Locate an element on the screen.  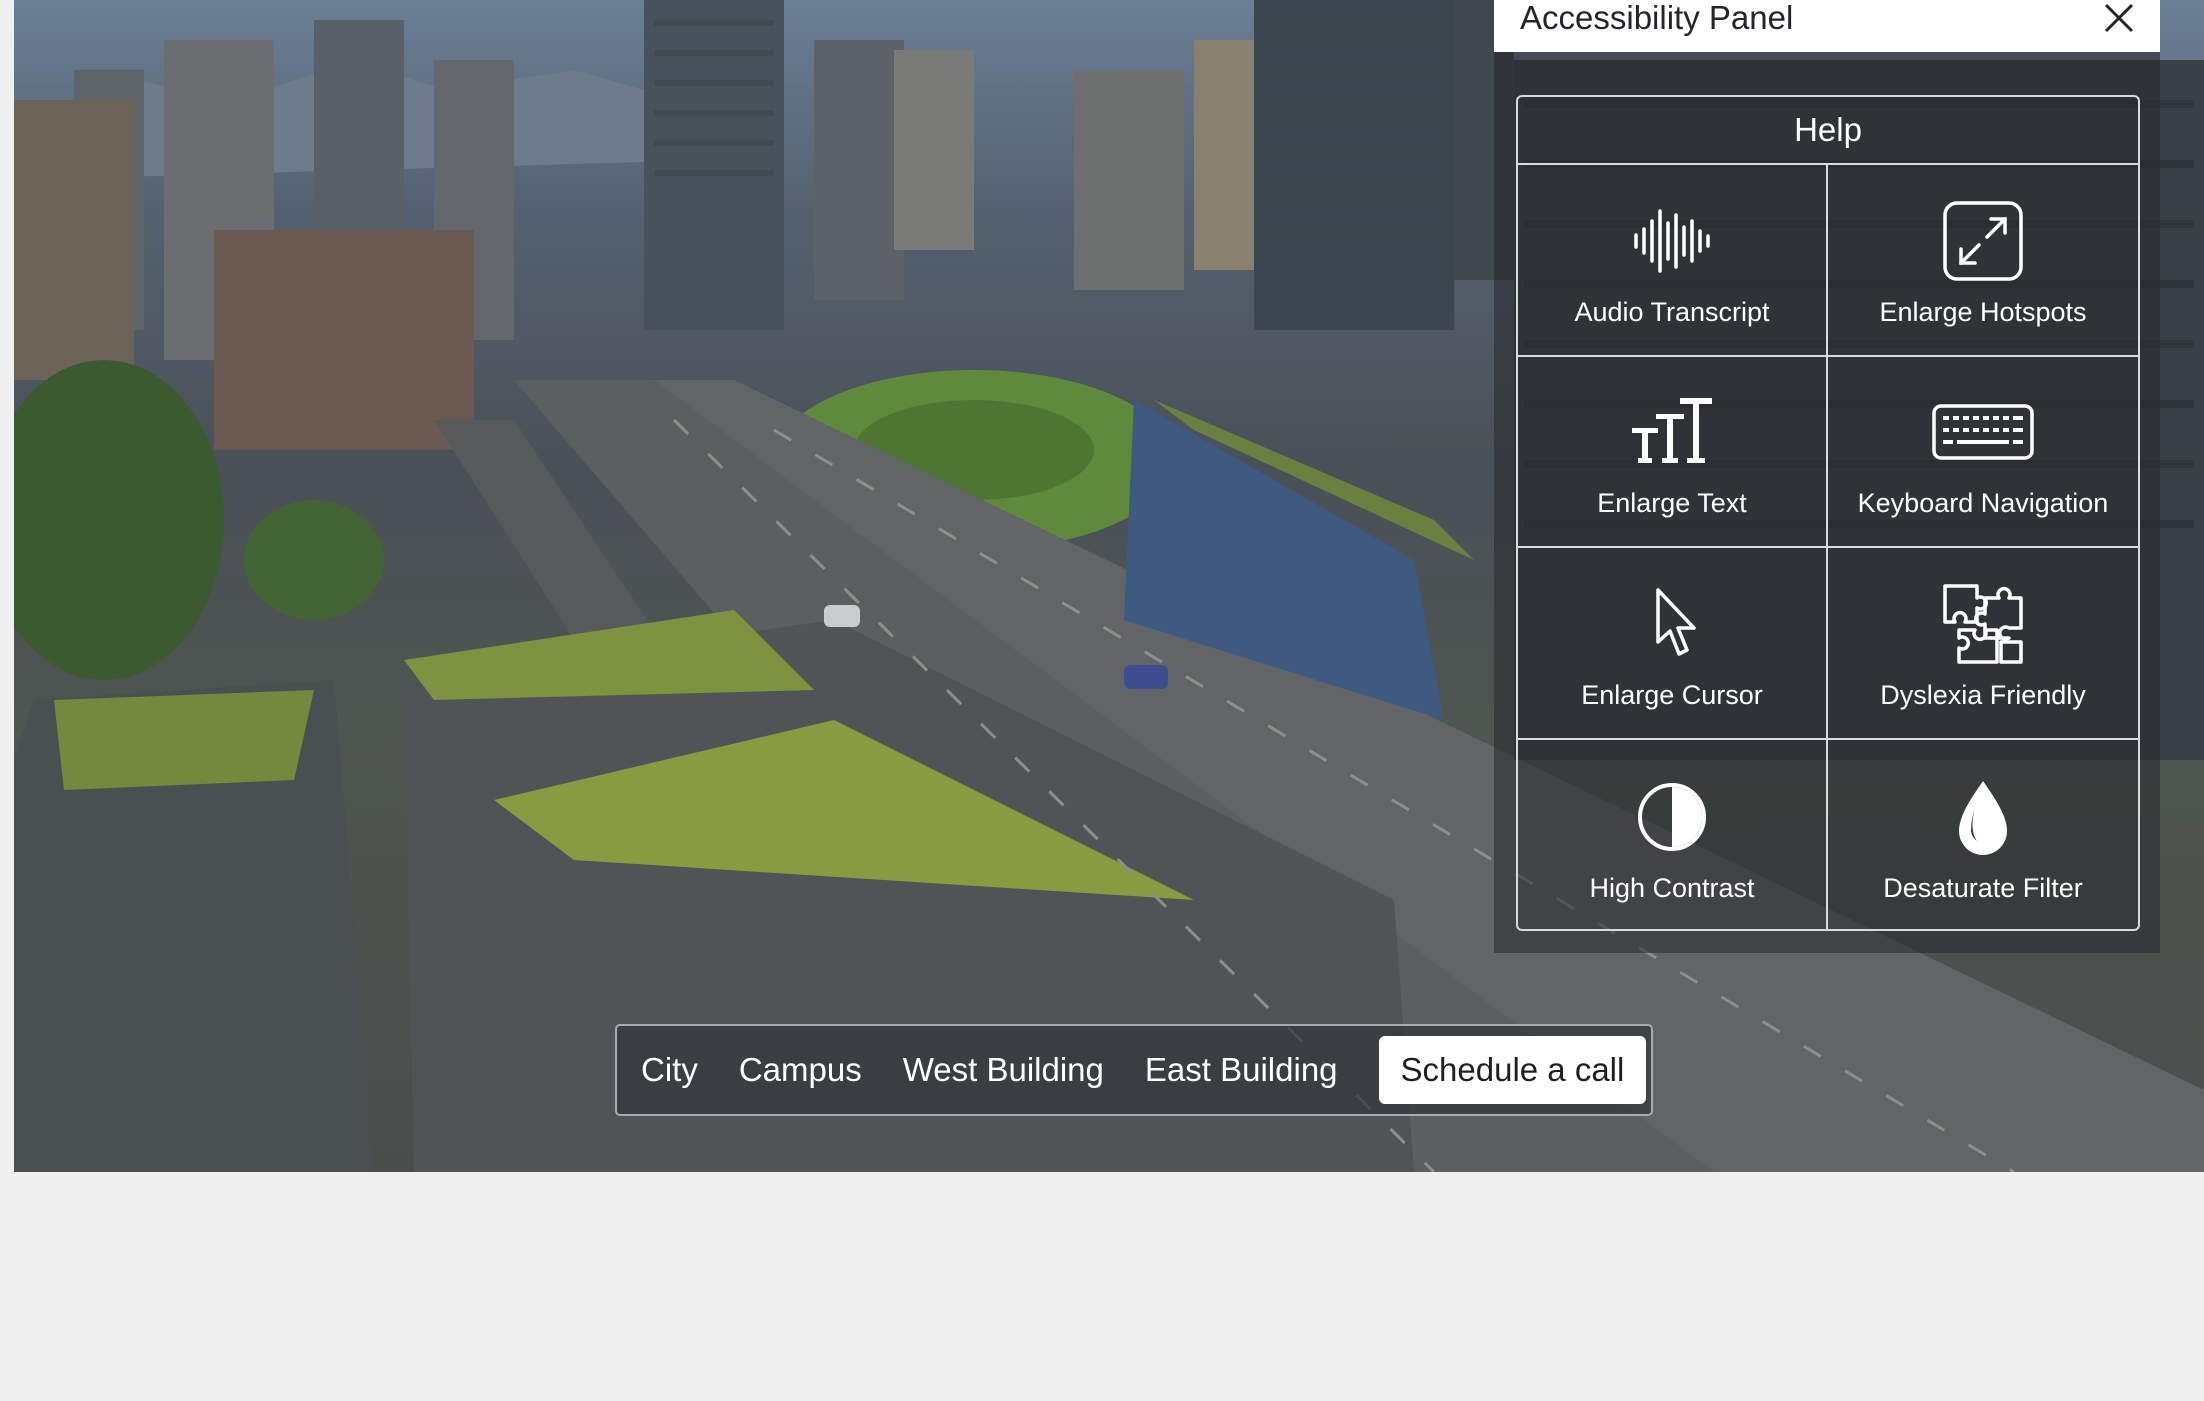
option-enlarge-cursor: Enlarge Cursor is located at coordinates (1673, 644).